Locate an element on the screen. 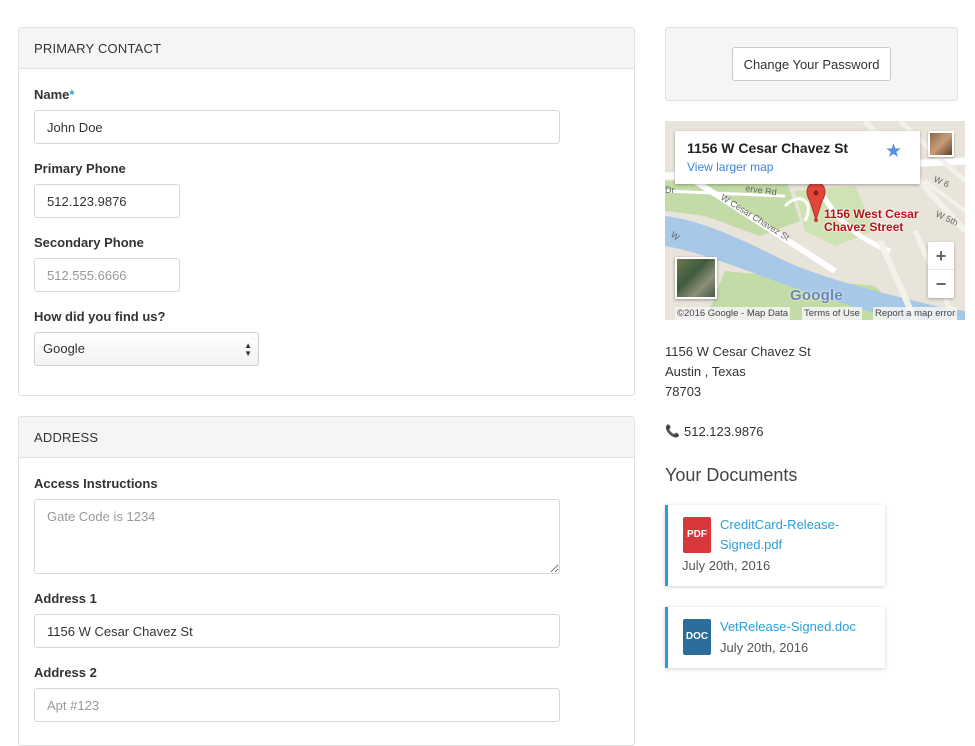  account-panel: Change Your Password is located at coordinates (811, 64).